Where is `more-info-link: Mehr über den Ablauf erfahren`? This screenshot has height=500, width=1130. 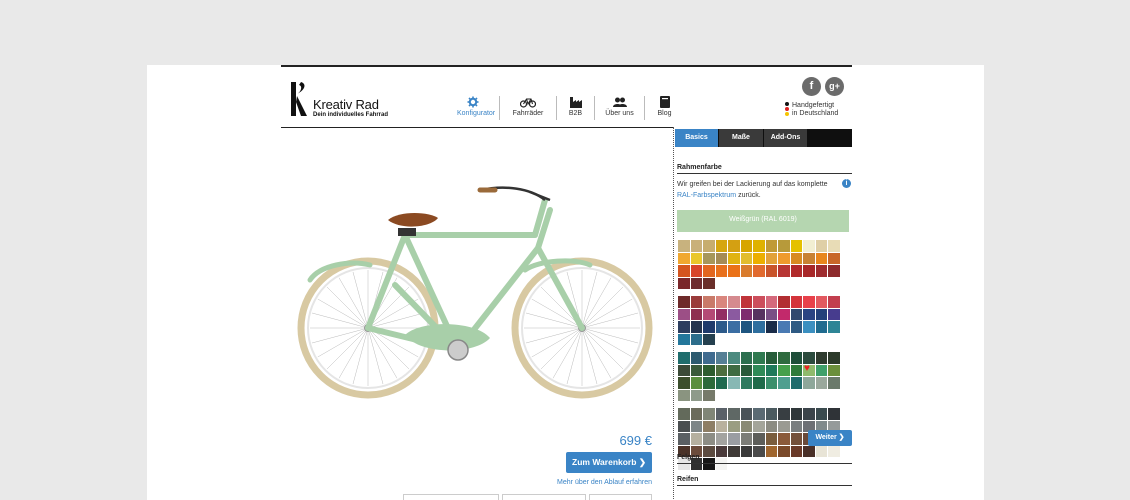
more-info-link: Mehr über den Ablauf erfahren is located at coordinates (591, 482).